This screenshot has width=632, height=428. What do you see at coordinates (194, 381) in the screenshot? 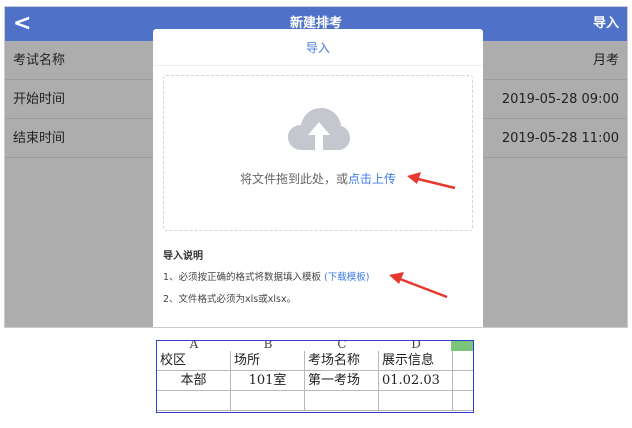
I see `sheet-cell: 本部` at bounding box center [194, 381].